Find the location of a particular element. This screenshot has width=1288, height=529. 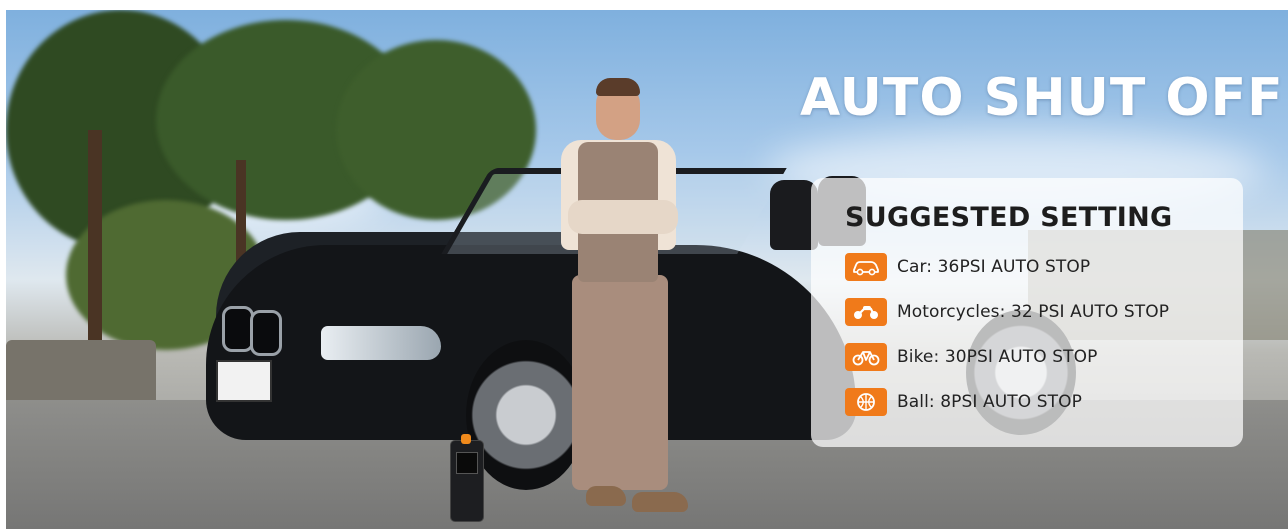

car-grille is located at coordinates (266, 333).